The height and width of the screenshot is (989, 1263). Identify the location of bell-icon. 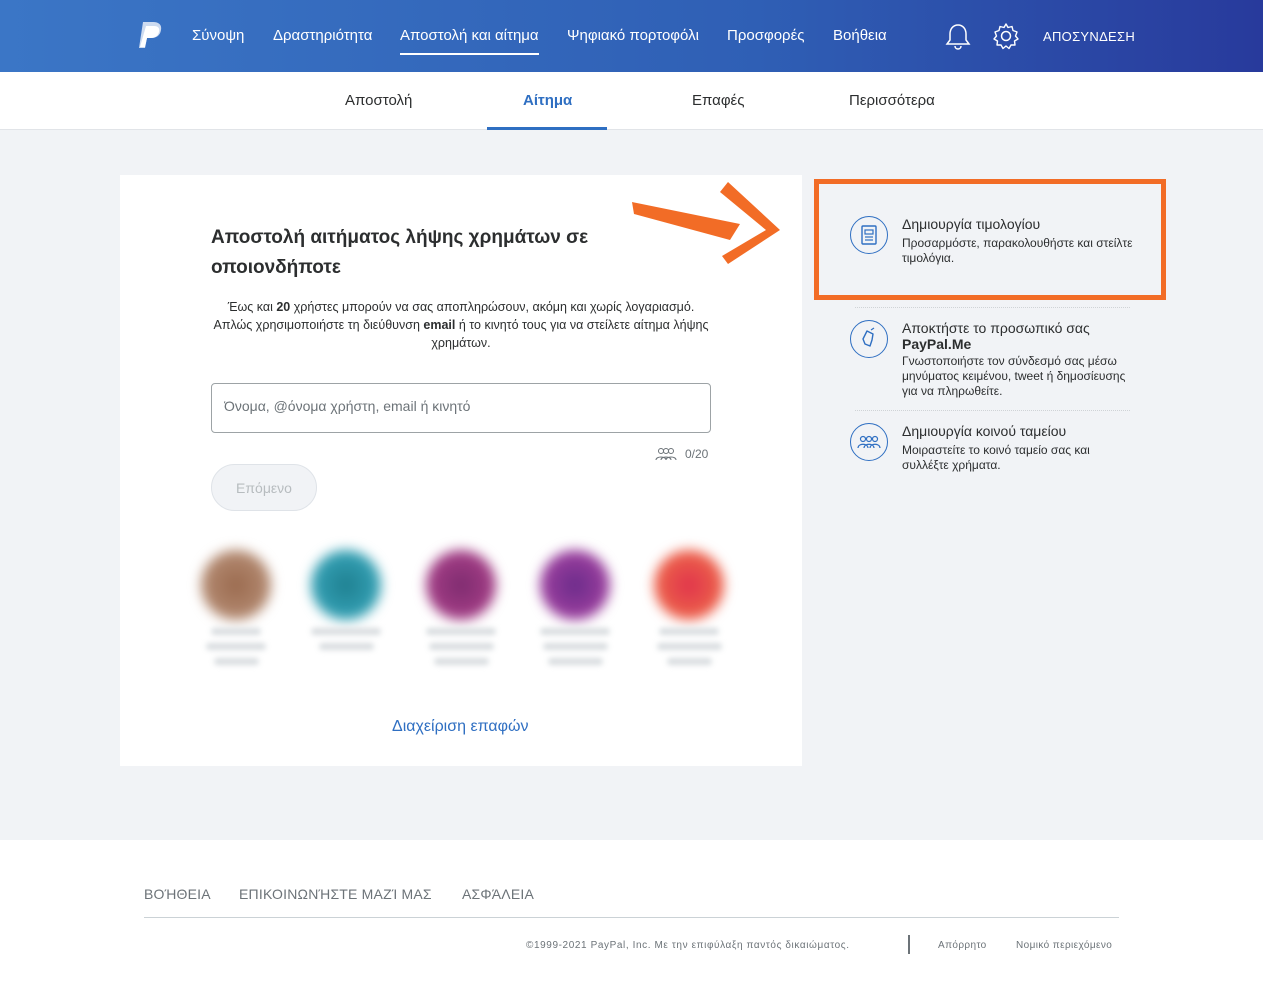
(958, 36).